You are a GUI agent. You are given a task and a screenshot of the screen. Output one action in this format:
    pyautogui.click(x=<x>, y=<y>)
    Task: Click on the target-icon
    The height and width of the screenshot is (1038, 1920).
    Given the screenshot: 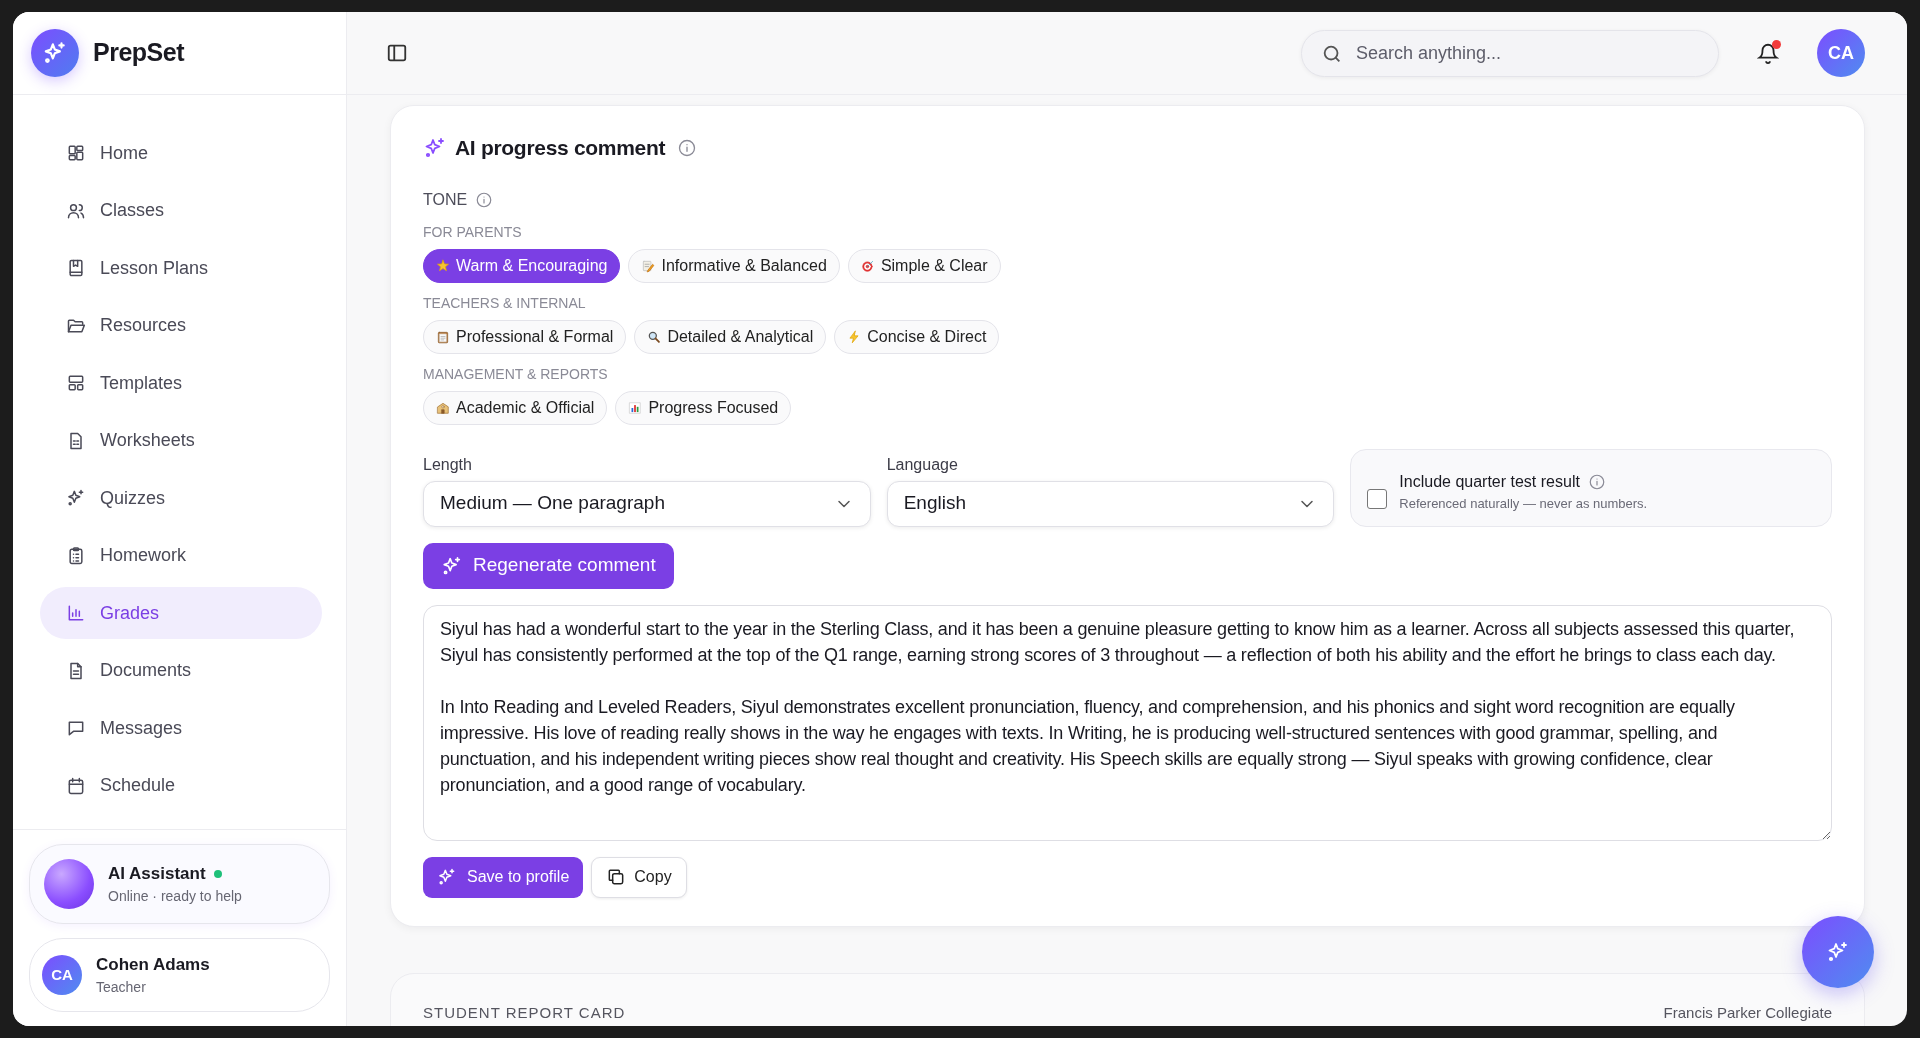 What is the action you would take?
    pyautogui.click(x=867, y=265)
    